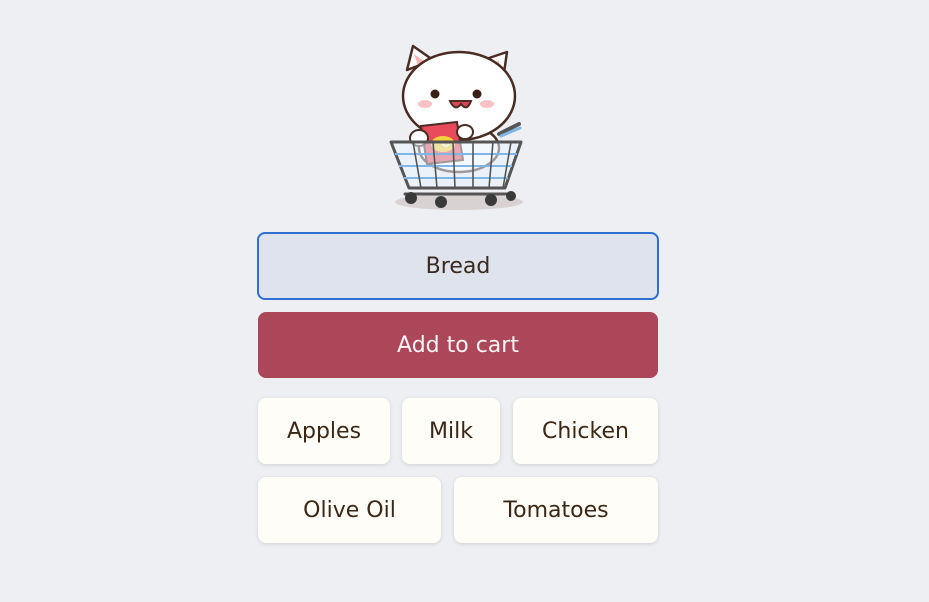 The width and height of the screenshot is (929, 602). What do you see at coordinates (556, 510) in the screenshot?
I see `suggestion-chip-tomatoes: Tomatoes` at bounding box center [556, 510].